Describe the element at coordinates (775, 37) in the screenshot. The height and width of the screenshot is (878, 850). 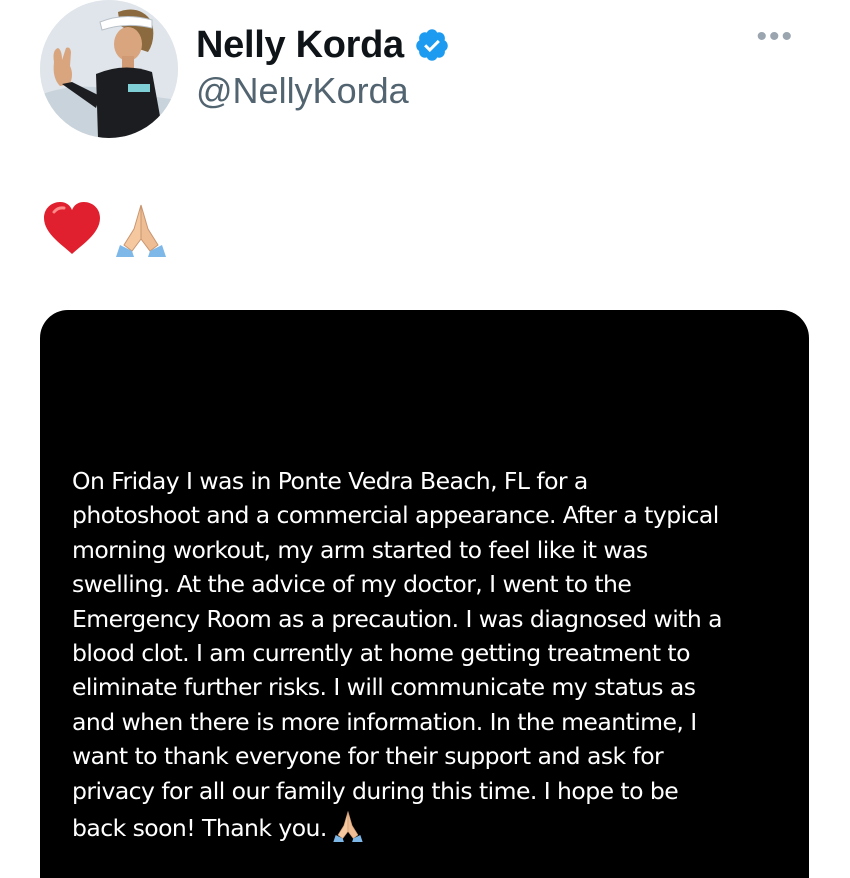
I see `more-options-button: •••` at that location.